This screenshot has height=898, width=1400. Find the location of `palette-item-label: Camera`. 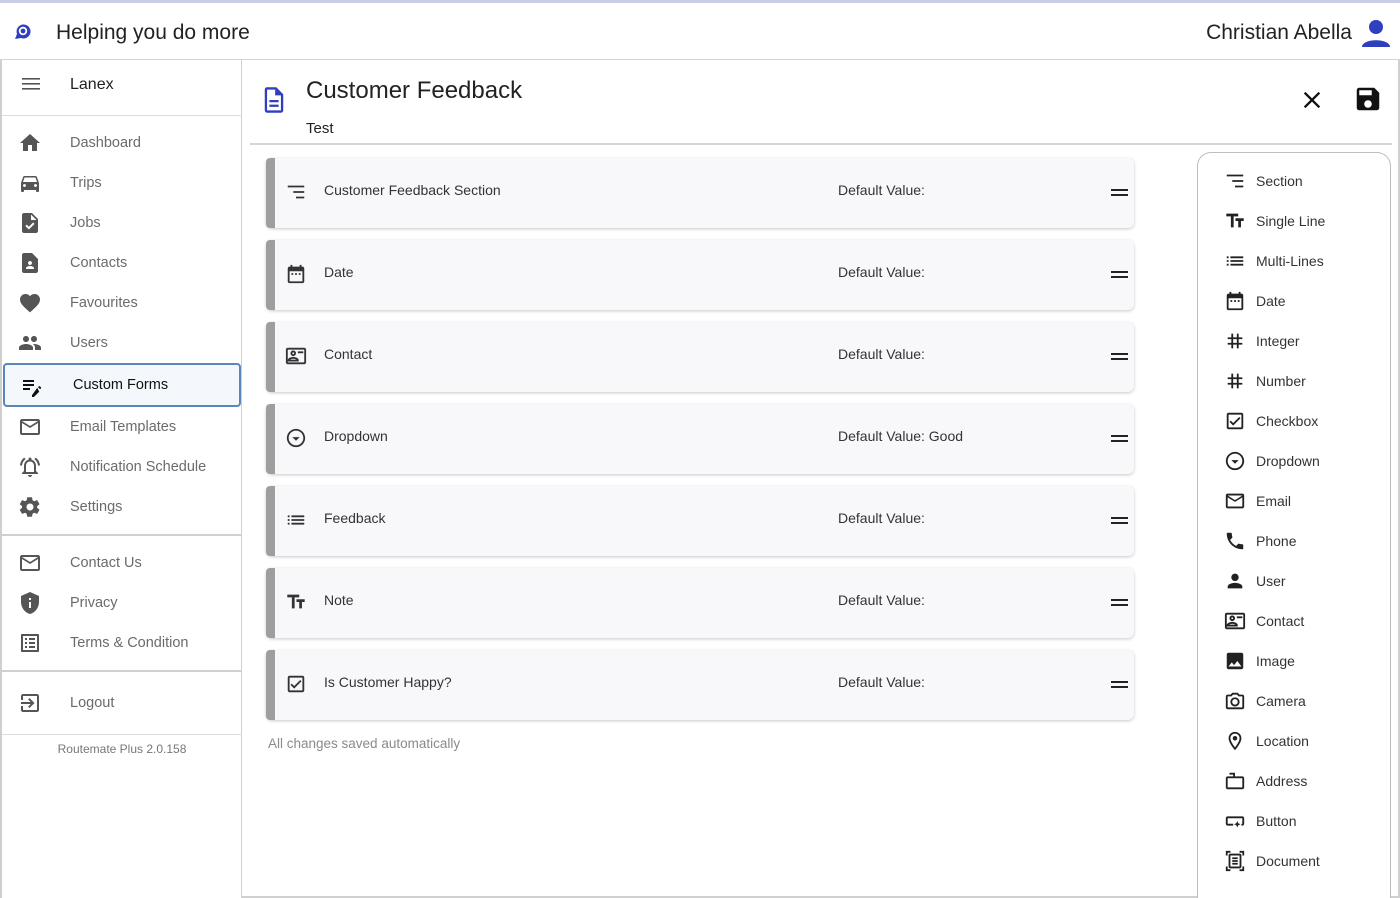

palette-item-label: Camera is located at coordinates (1281, 701).